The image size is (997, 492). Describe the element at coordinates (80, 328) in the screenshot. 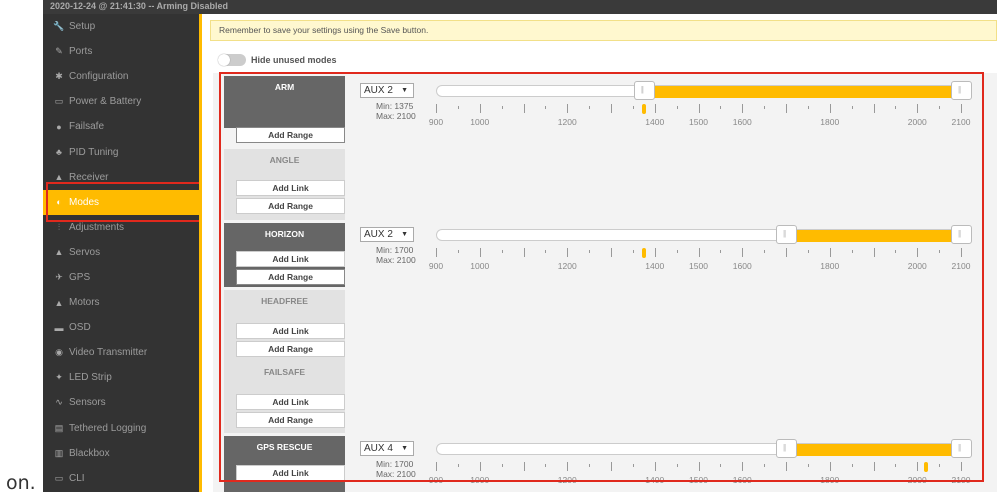

I see `sidebar-item-label: OSD` at that location.